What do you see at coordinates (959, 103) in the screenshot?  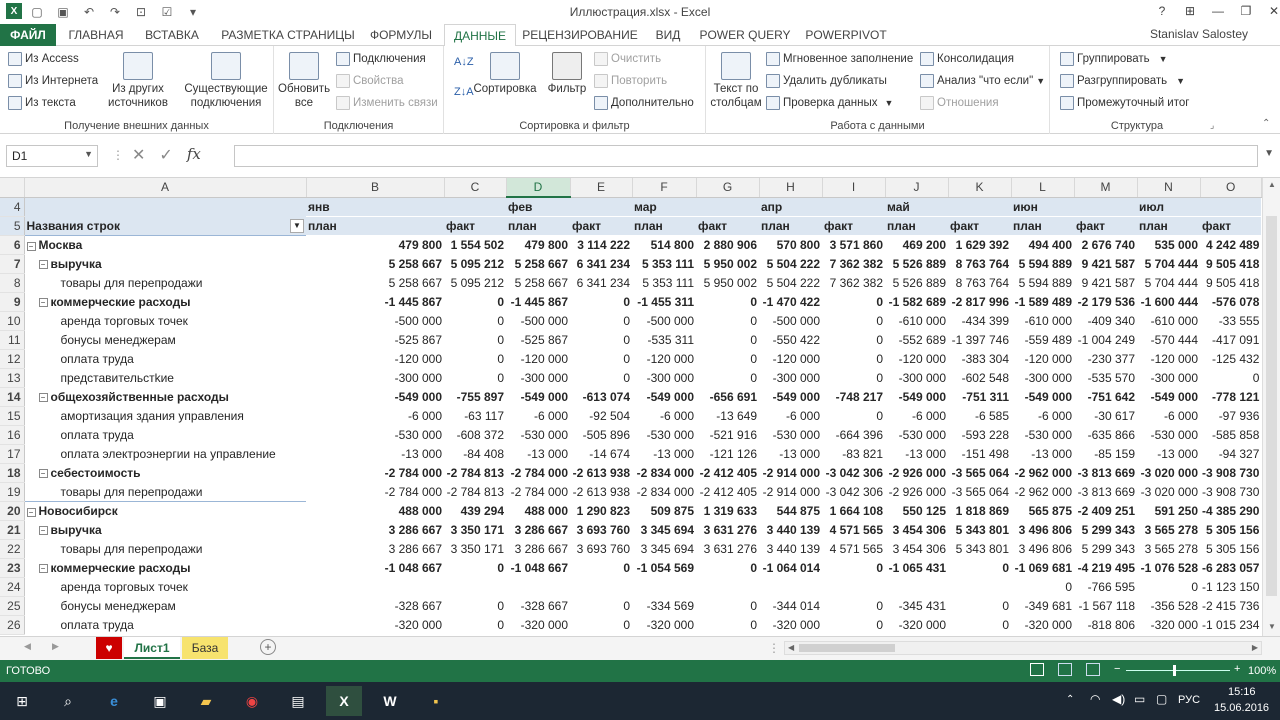 I see `relationships-button: Отношения` at bounding box center [959, 103].